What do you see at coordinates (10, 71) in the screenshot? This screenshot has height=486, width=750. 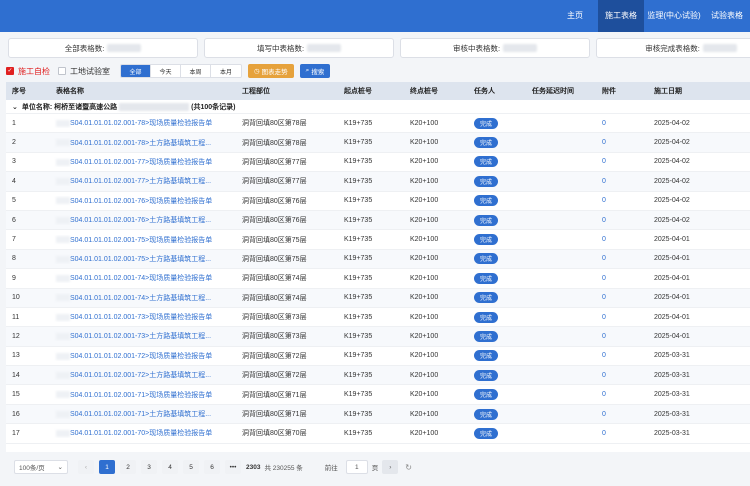 I see `self-check-checkbox: ✓` at bounding box center [10, 71].